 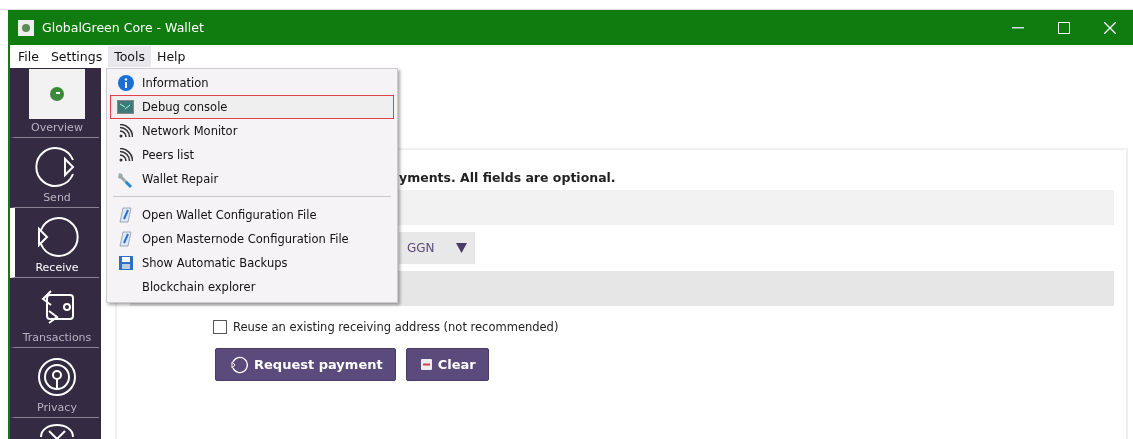 I want to click on shield-signal-icon, so click(x=57, y=377).